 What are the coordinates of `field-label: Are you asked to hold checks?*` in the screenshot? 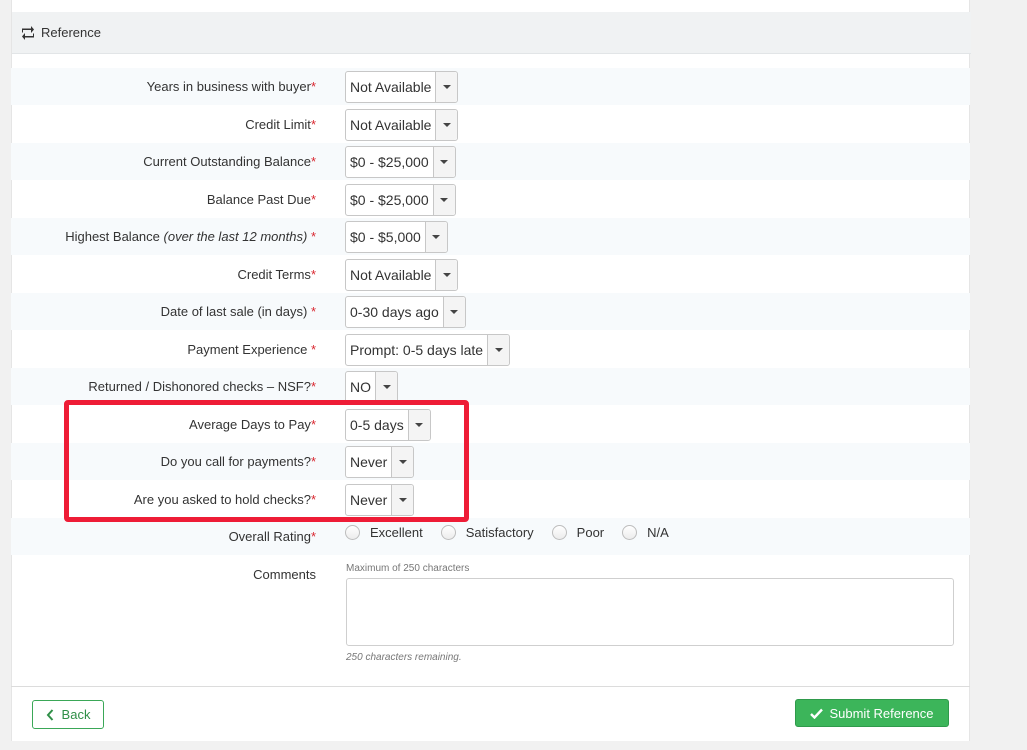 It's located at (224, 499).